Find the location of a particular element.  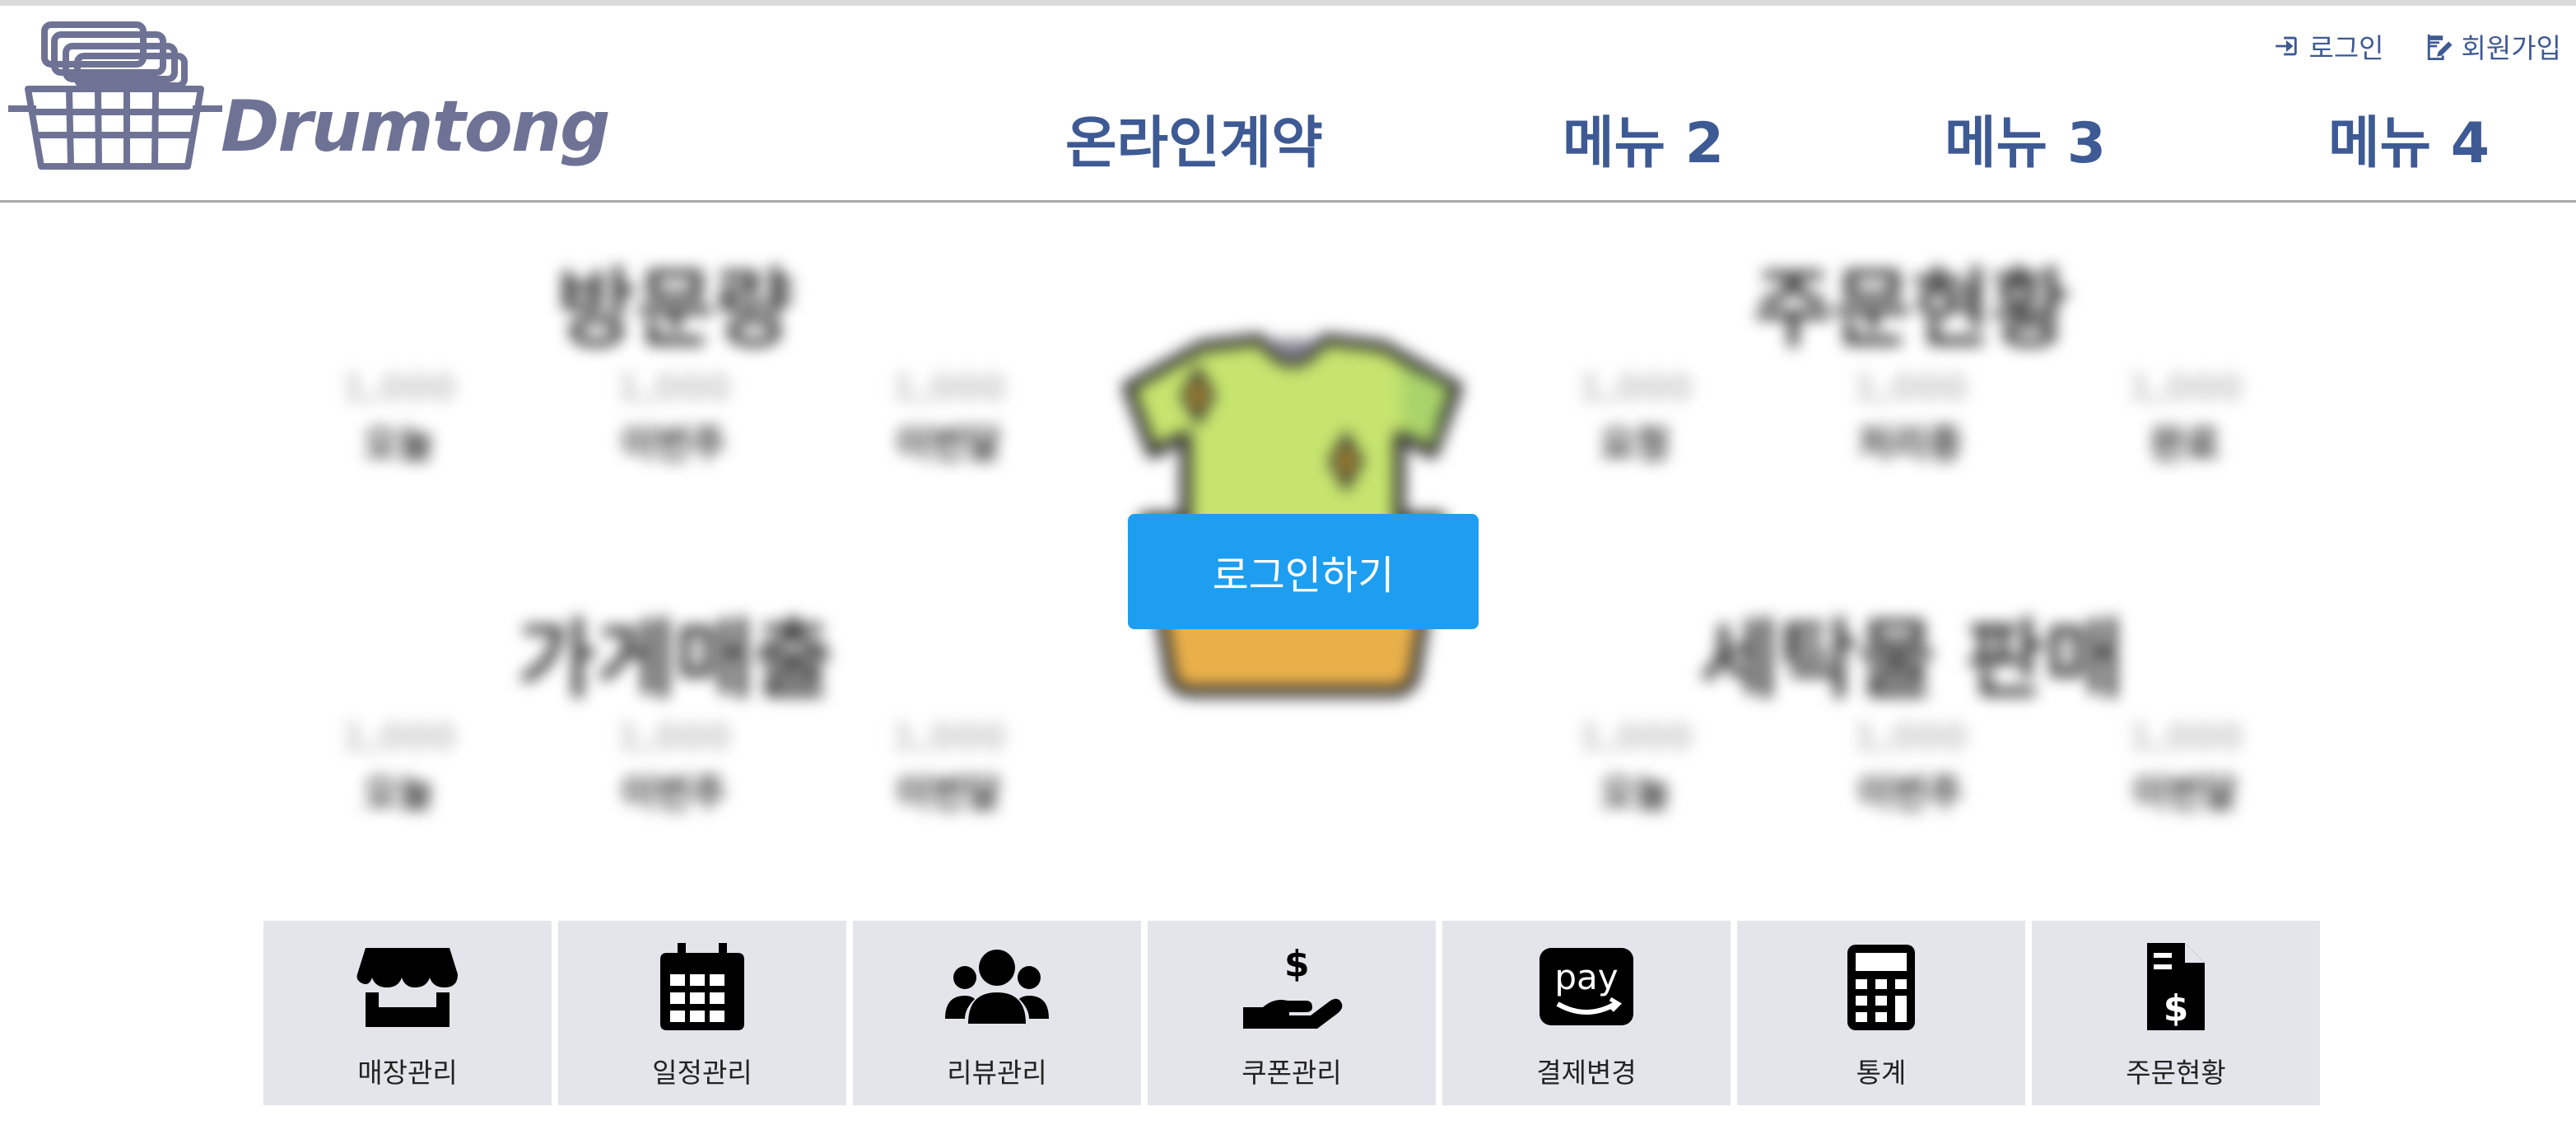

sign-in-icon is located at coordinates (2287, 46).